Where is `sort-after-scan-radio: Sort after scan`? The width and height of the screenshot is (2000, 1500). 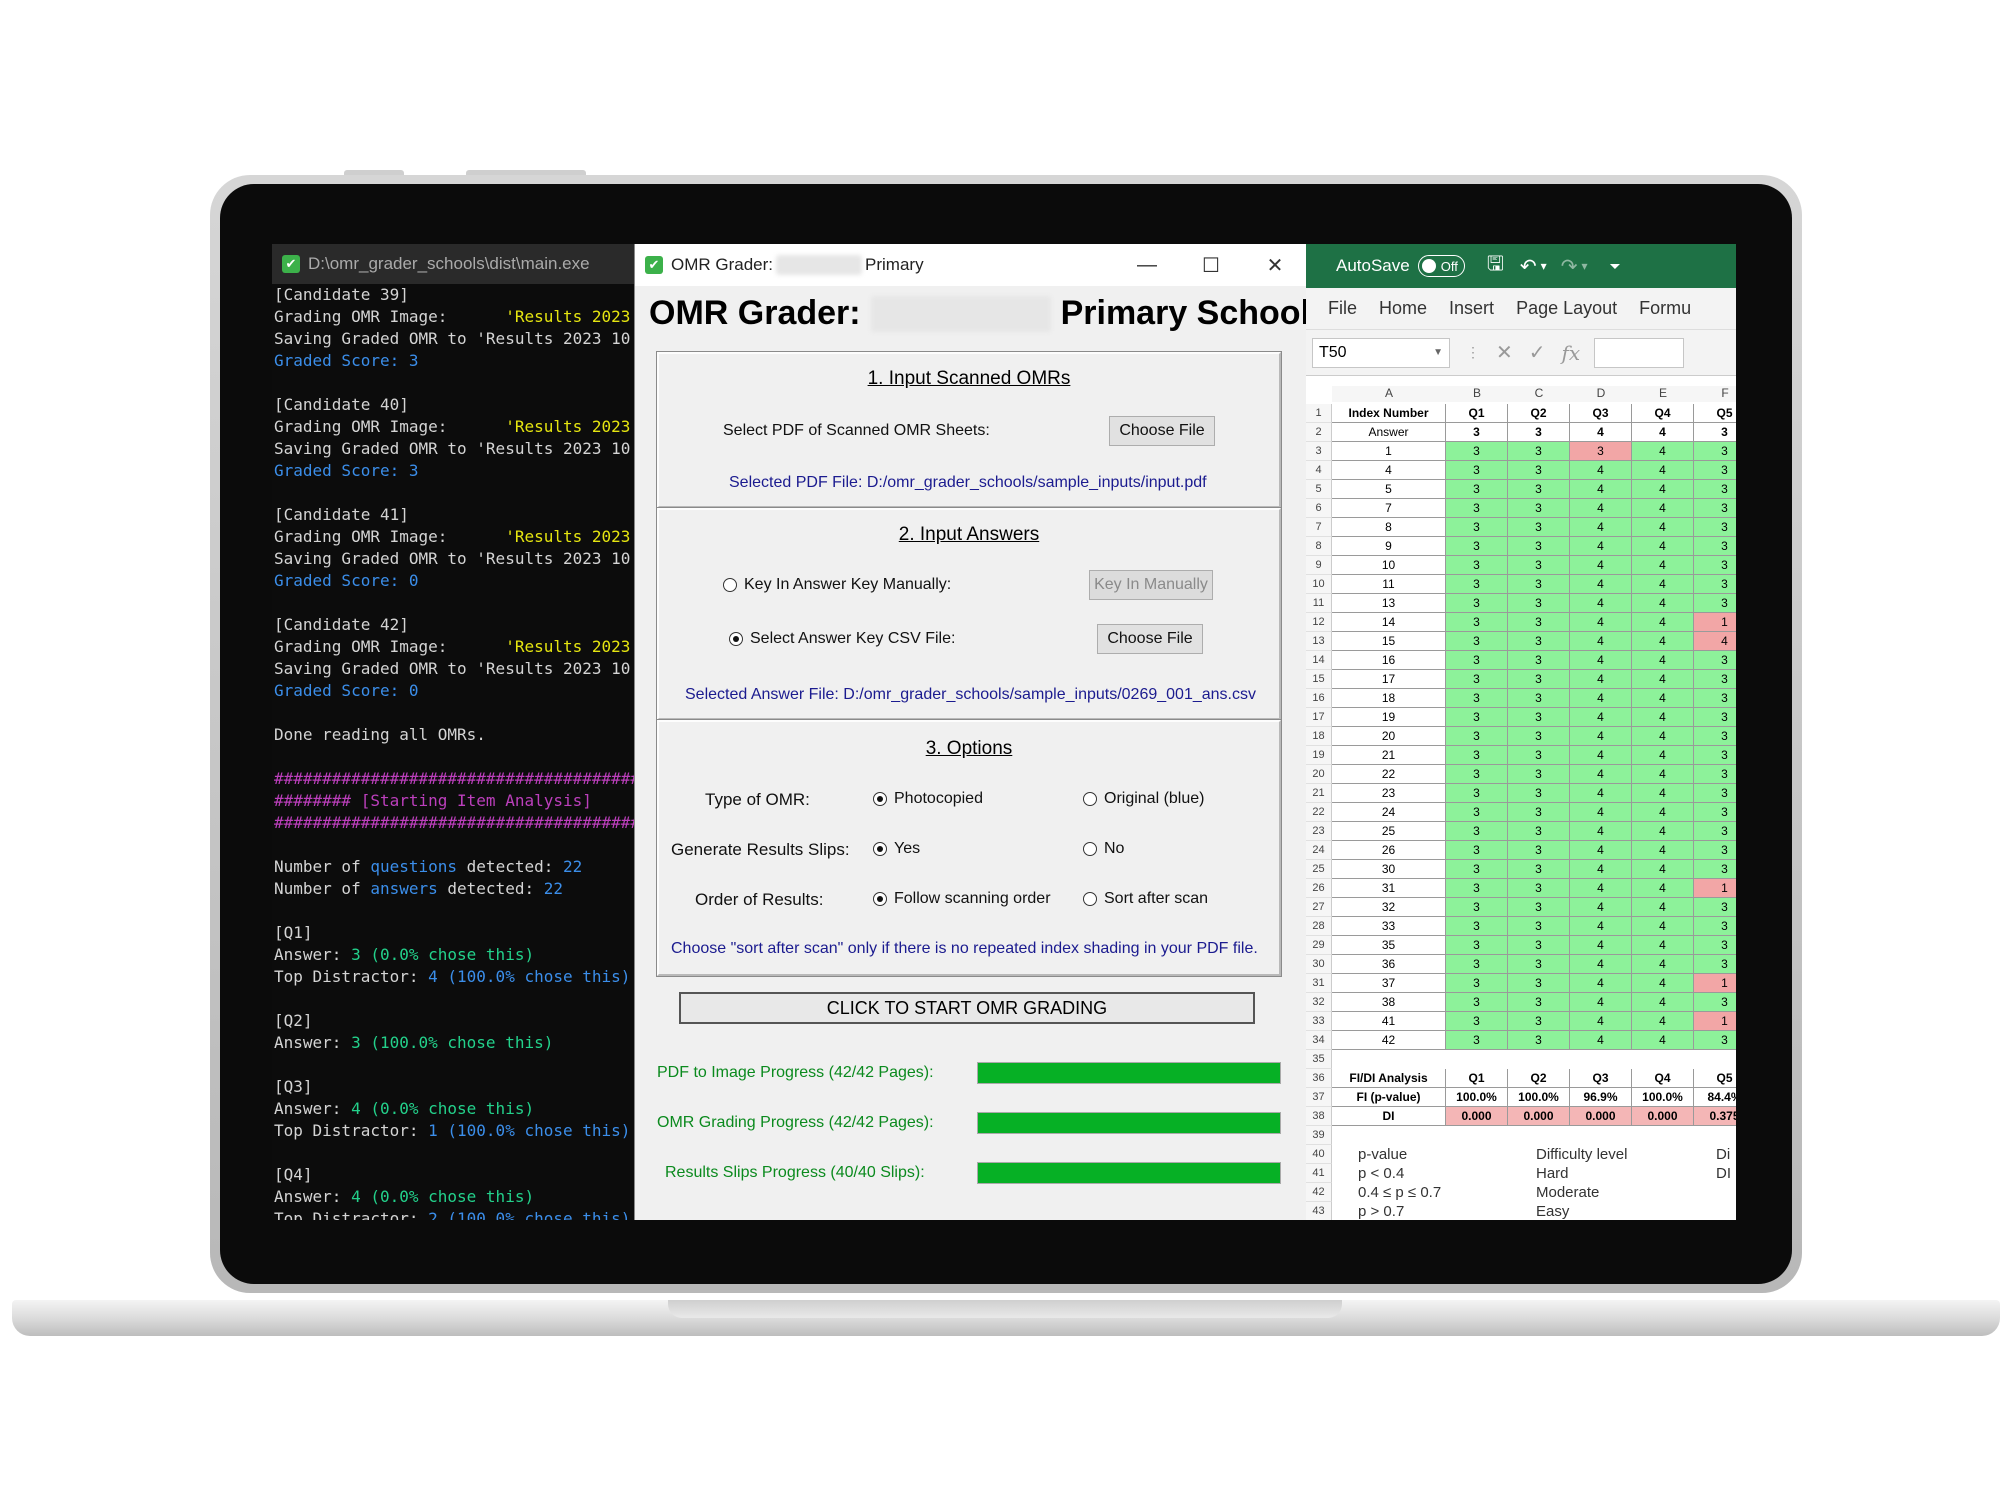
sort-after-scan-radio: Sort after scan is located at coordinates (1145, 899).